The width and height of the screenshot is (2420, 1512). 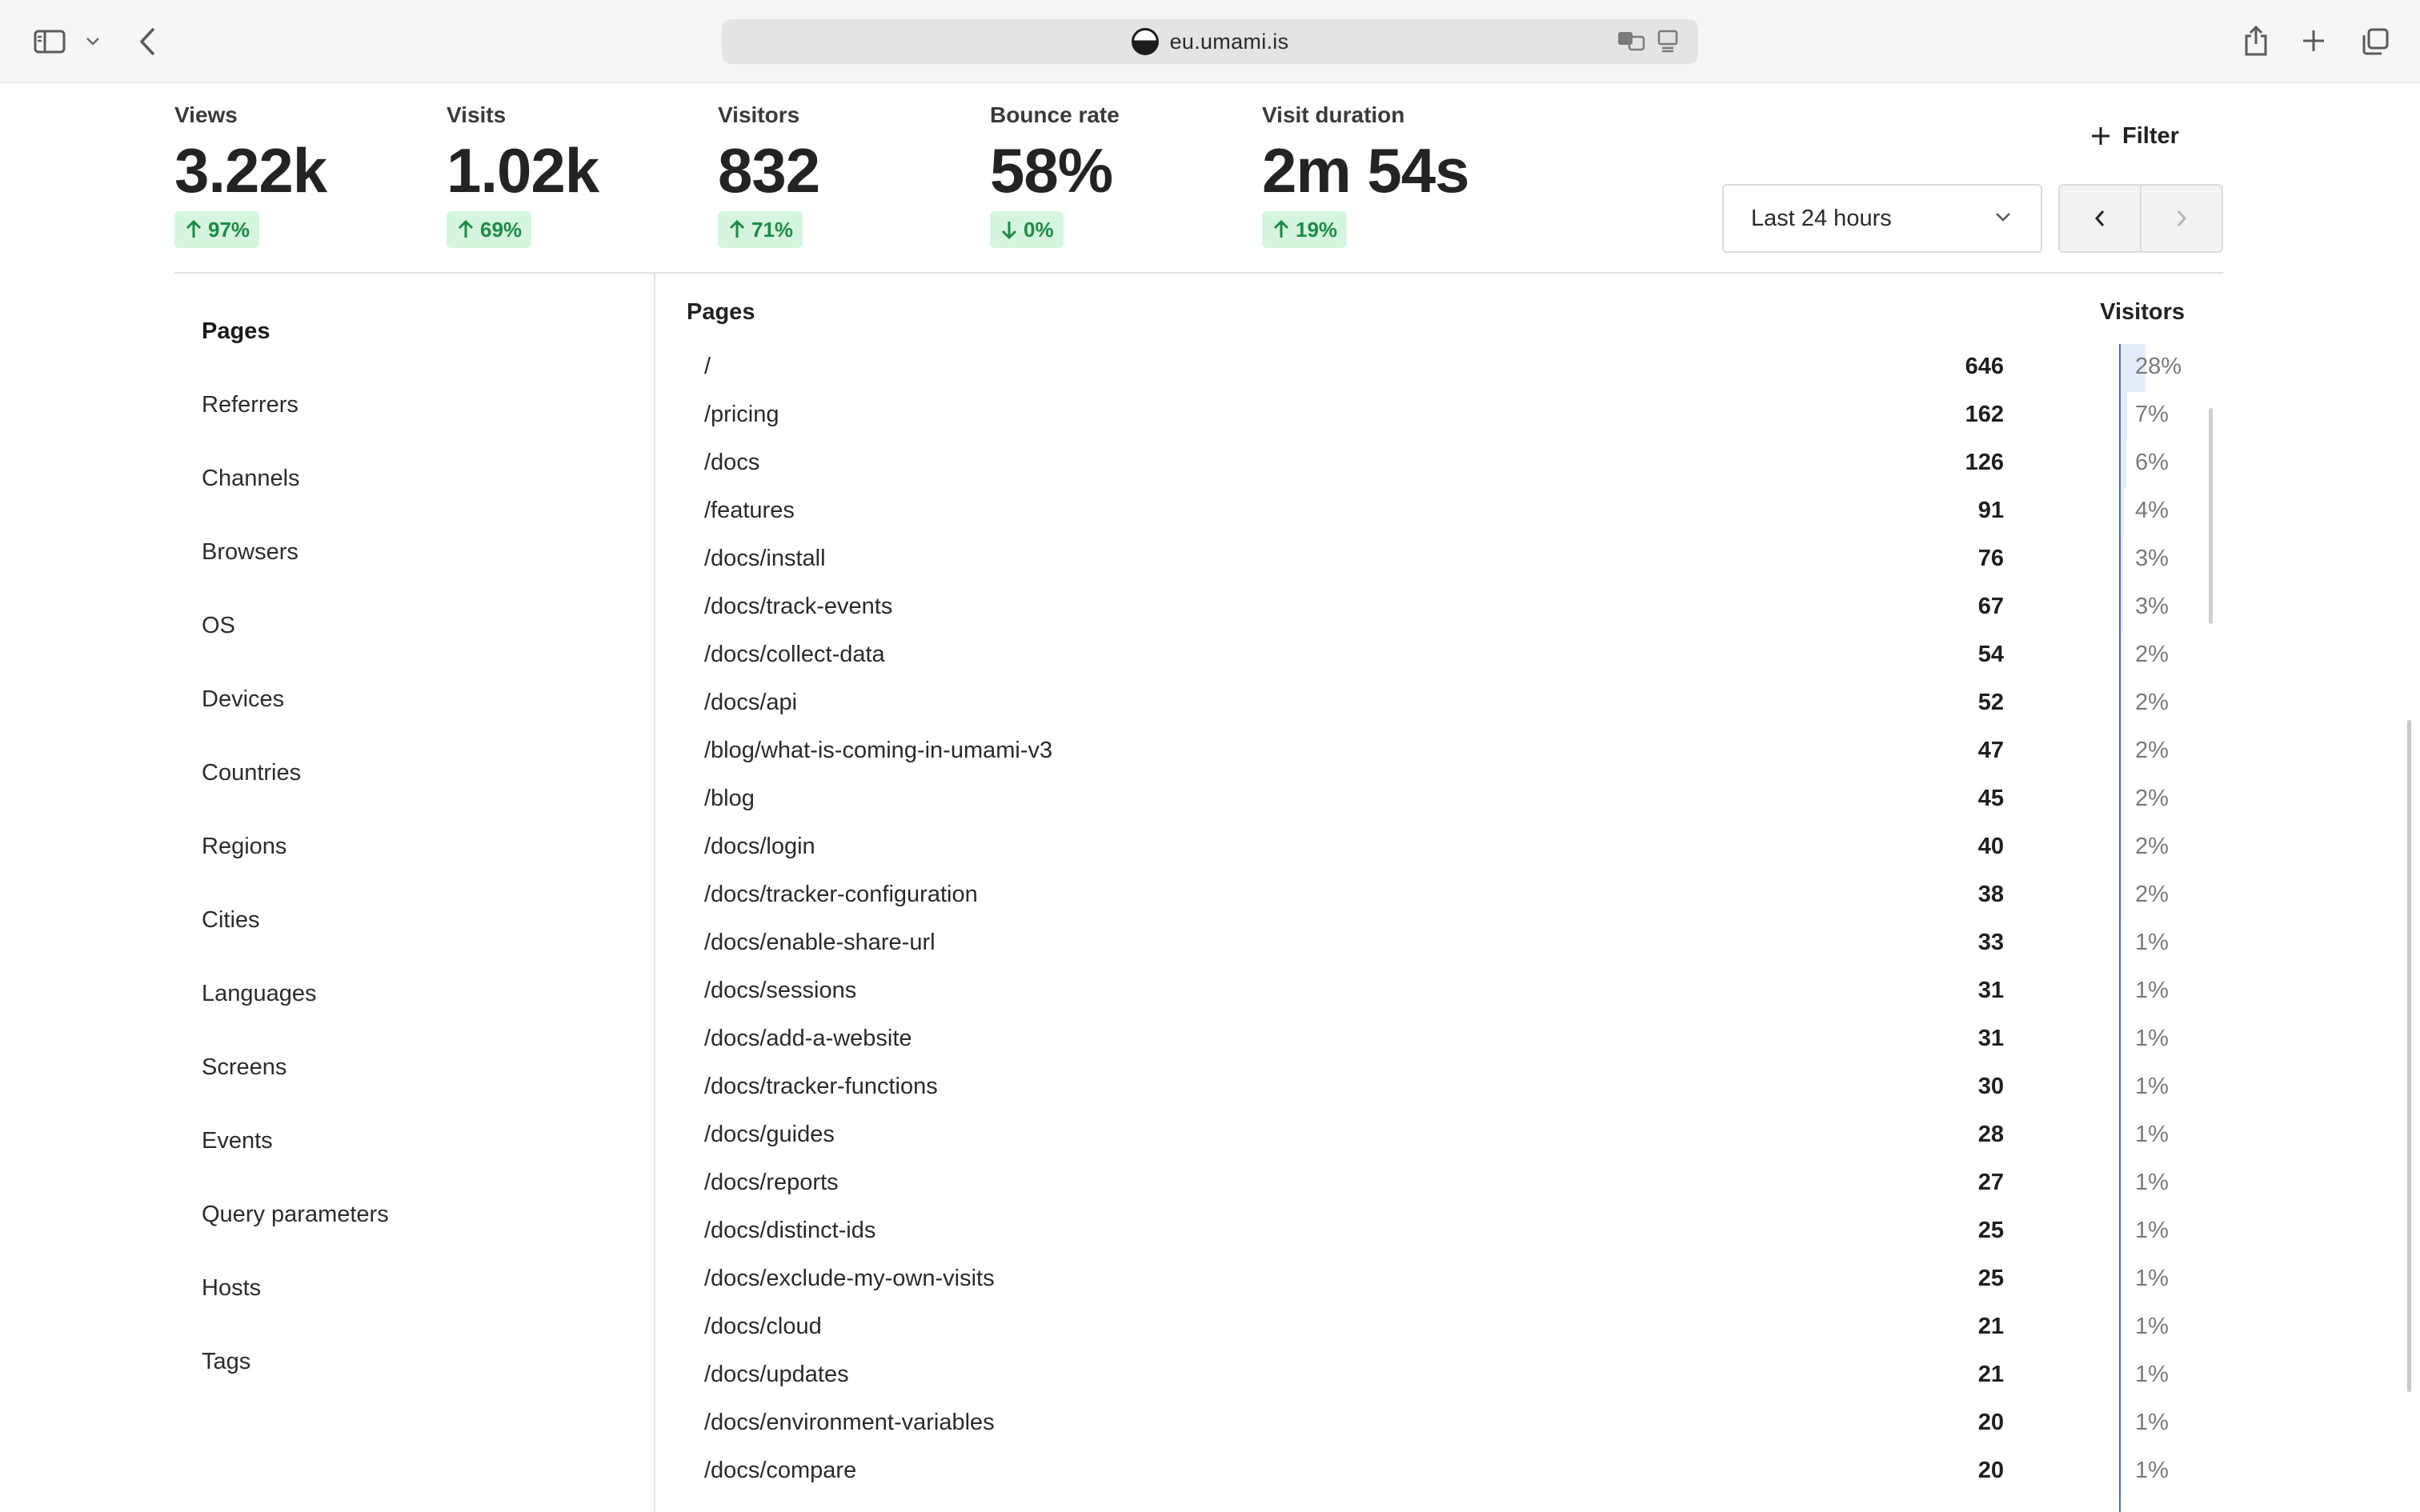 What do you see at coordinates (841, 895) in the screenshot?
I see `page-path: /docs/tracker-configuration` at bounding box center [841, 895].